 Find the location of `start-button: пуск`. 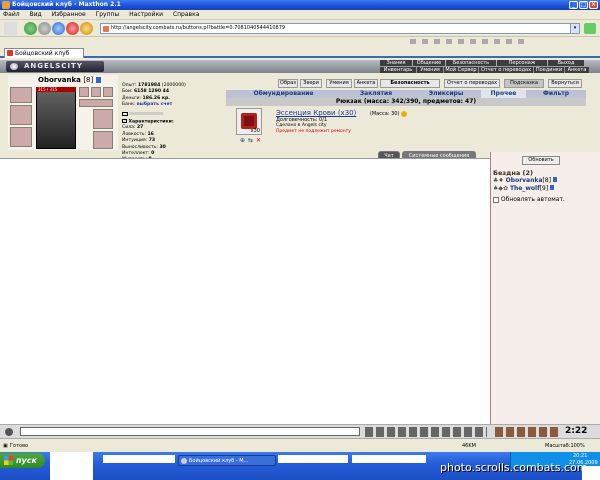

start-button: пуск is located at coordinates (22, 460).